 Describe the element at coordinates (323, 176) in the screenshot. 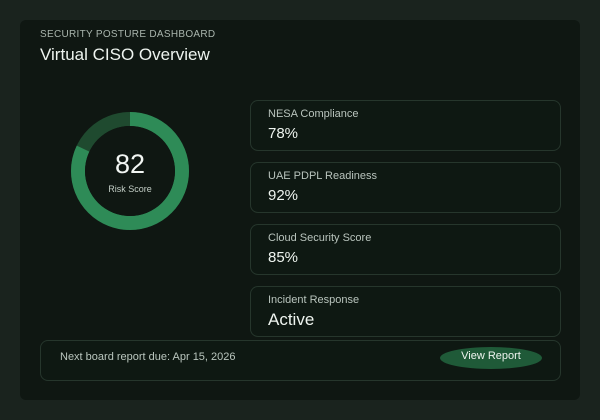

I see `metric-label: UAE PDPL Readiness` at that location.